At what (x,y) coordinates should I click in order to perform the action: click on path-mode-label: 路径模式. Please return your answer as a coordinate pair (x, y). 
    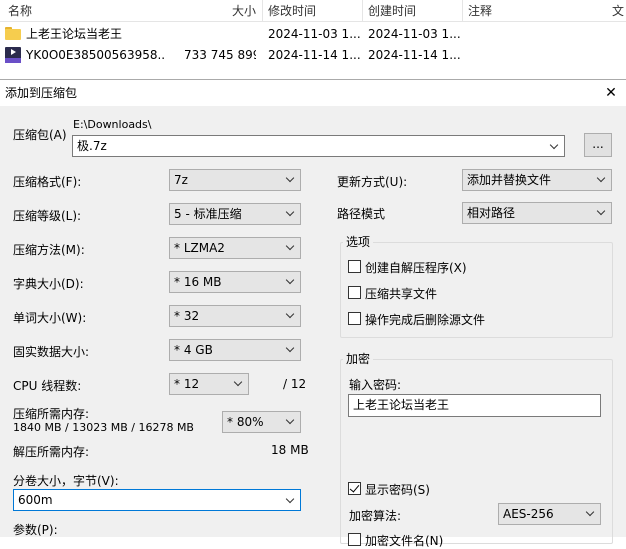
    Looking at the image, I should click on (361, 214).